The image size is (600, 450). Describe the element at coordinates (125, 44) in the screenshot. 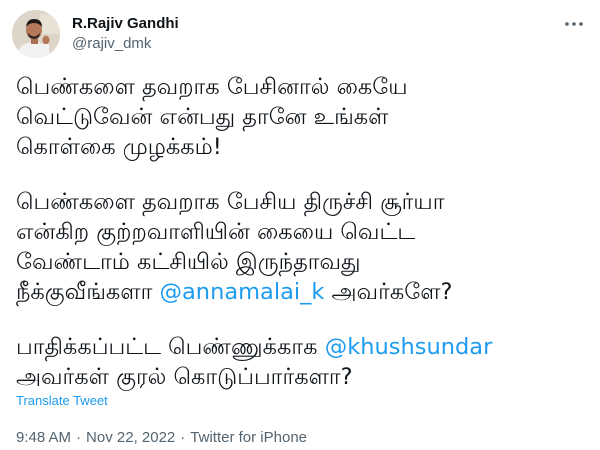

I see `user-handle: @rajiv_dmk` at that location.